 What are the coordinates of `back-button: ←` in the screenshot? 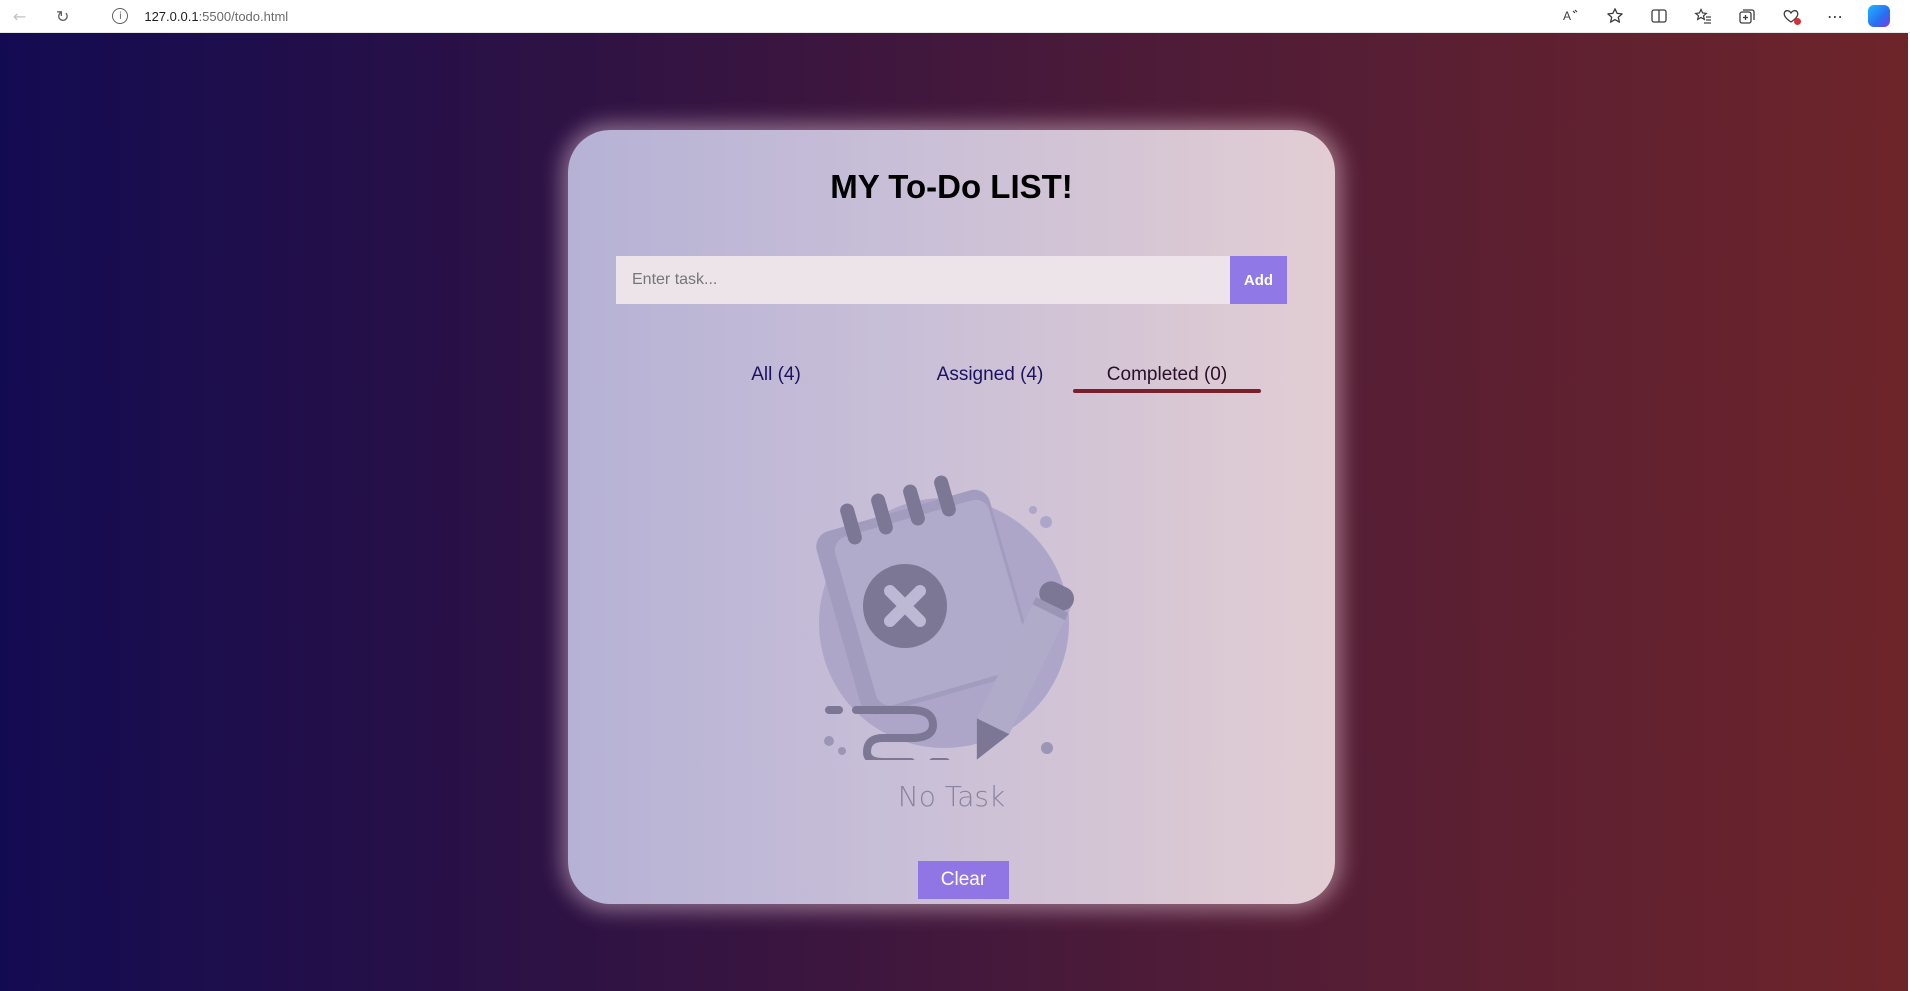 It's located at (19, 16).